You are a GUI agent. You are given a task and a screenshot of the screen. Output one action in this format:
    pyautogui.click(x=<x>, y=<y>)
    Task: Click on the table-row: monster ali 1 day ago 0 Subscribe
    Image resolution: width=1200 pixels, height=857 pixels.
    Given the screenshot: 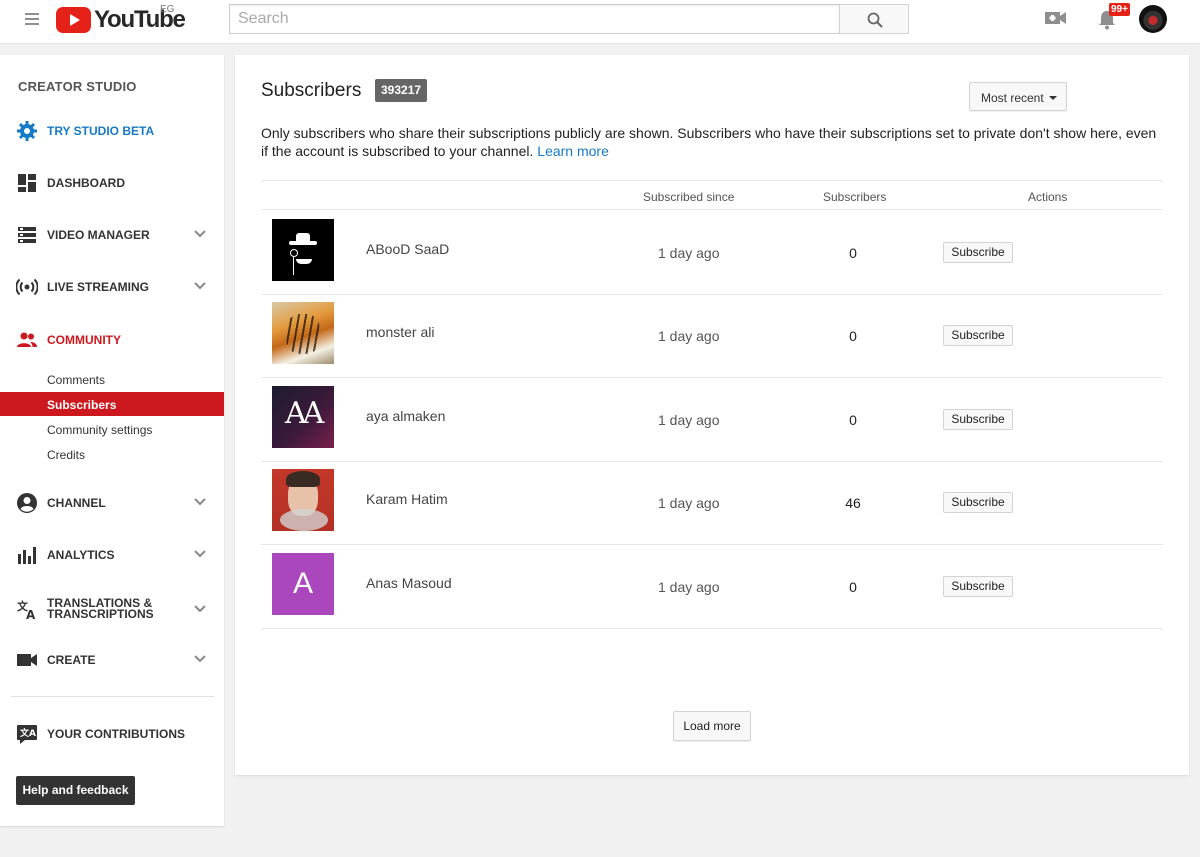 What is the action you would take?
    pyautogui.click(x=712, y=336)
    